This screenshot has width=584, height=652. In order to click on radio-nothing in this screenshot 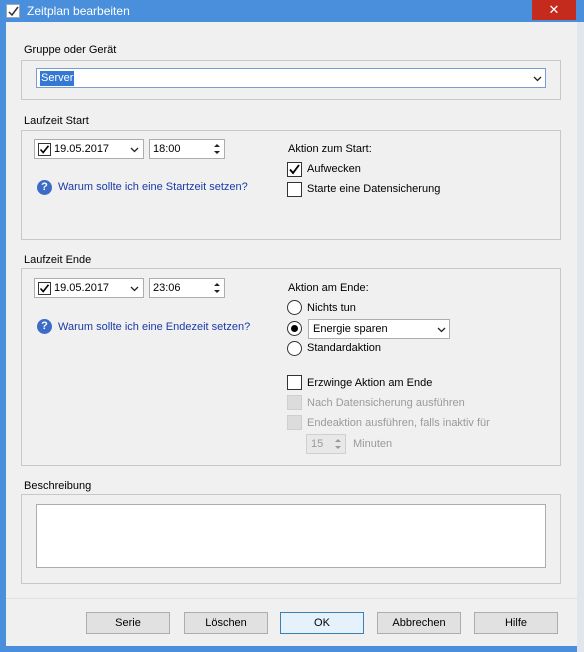, I will do `click(294, 307)`.